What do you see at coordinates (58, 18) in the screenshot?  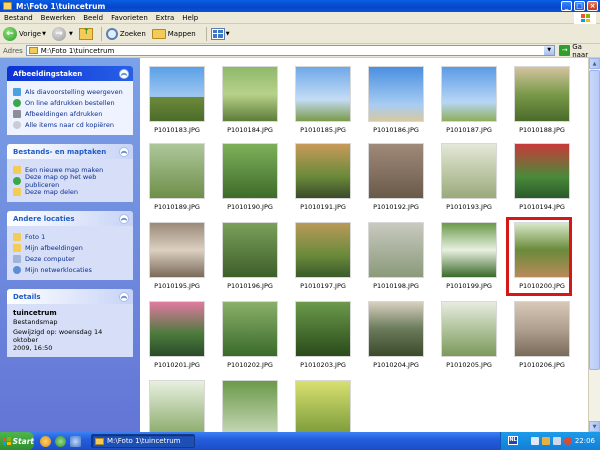 I see `menu-bewerken: Bewerken` at bounding box center [58, 18].